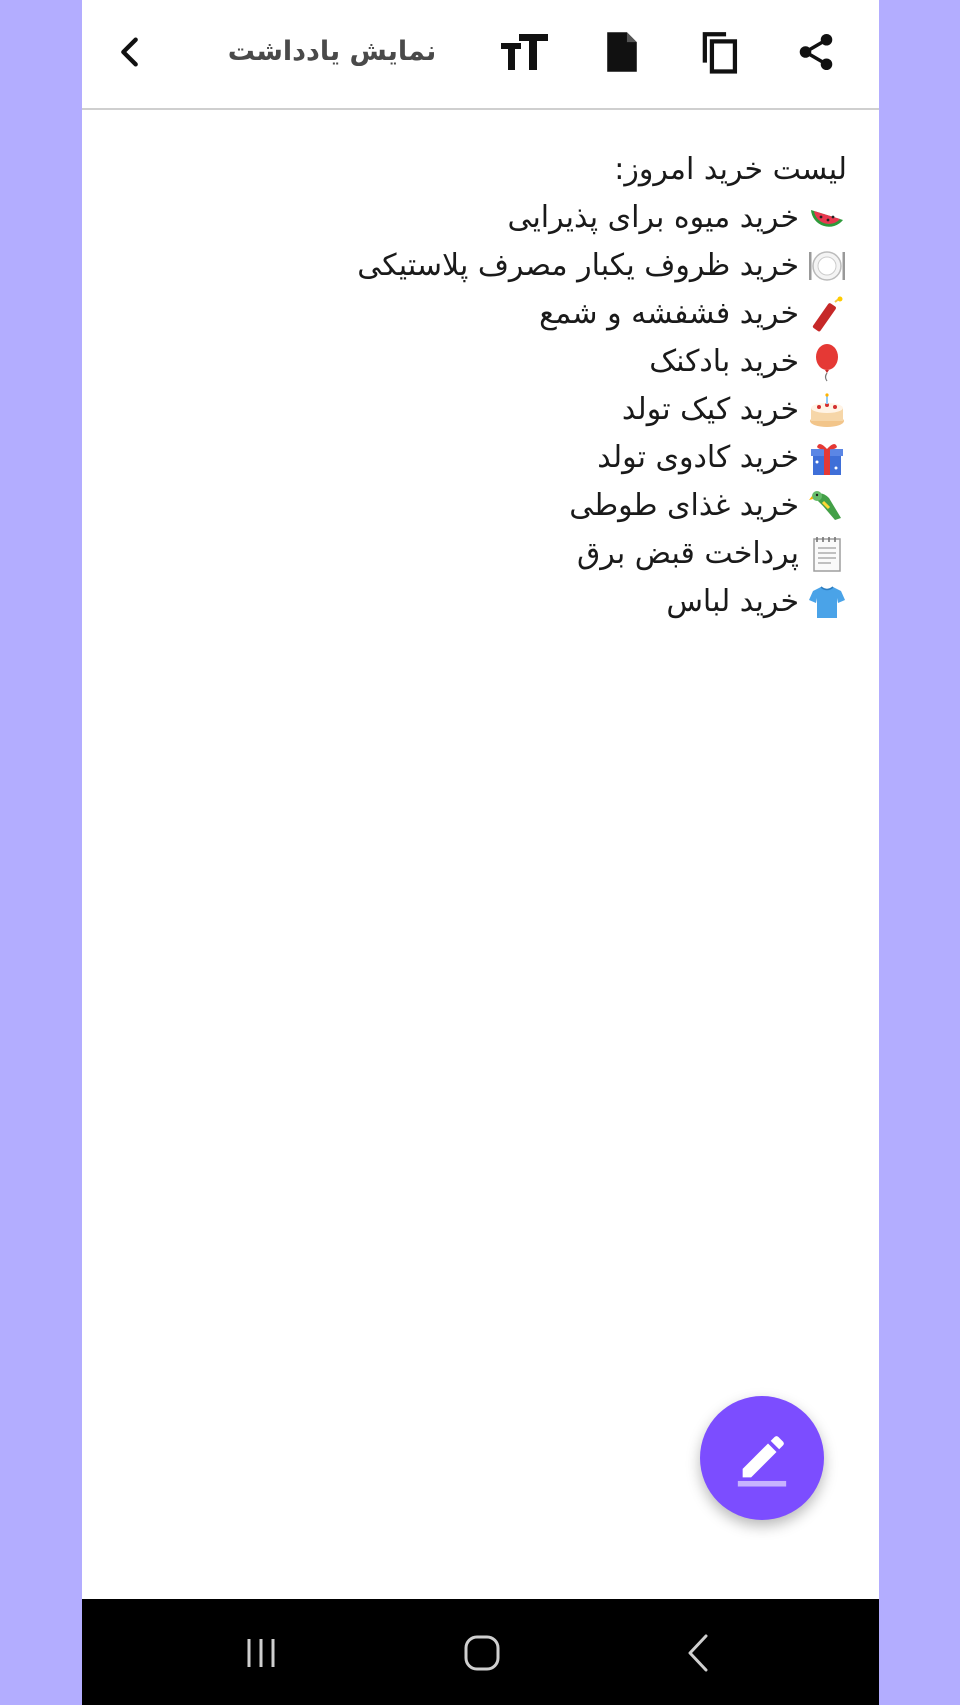 This screenshot has height=1705, width=960. I want to click on list-item-text: خرید کادوی تولد, so click(698, 457).